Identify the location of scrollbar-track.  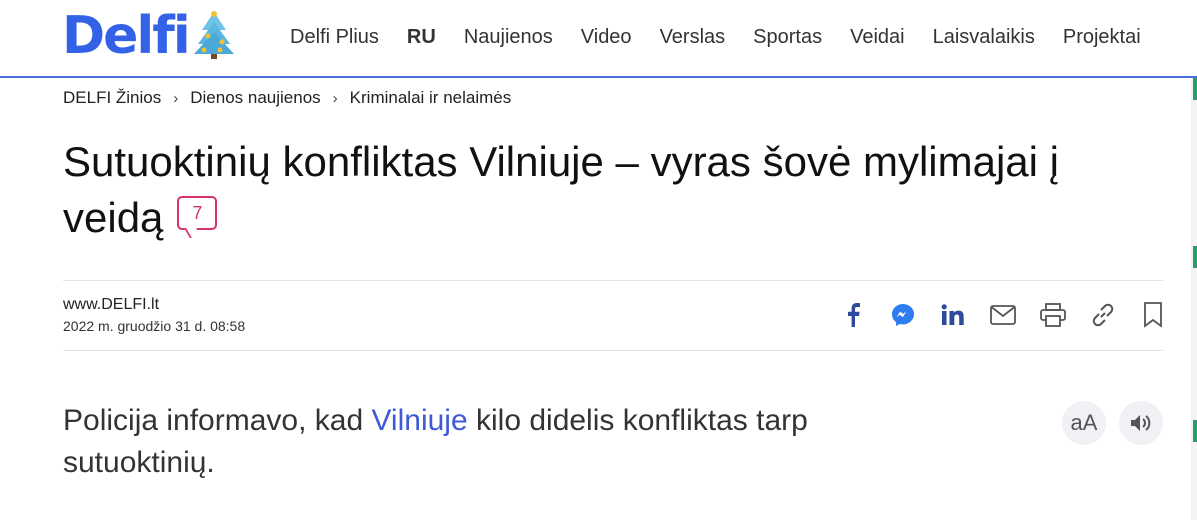
(1194, 299).